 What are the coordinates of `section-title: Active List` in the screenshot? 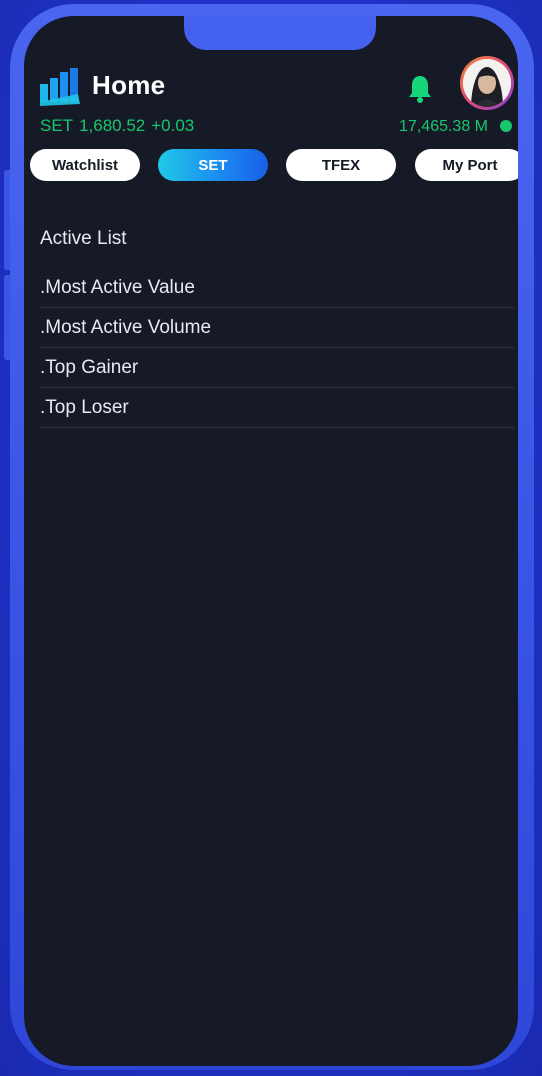 It's located at (83, 238).